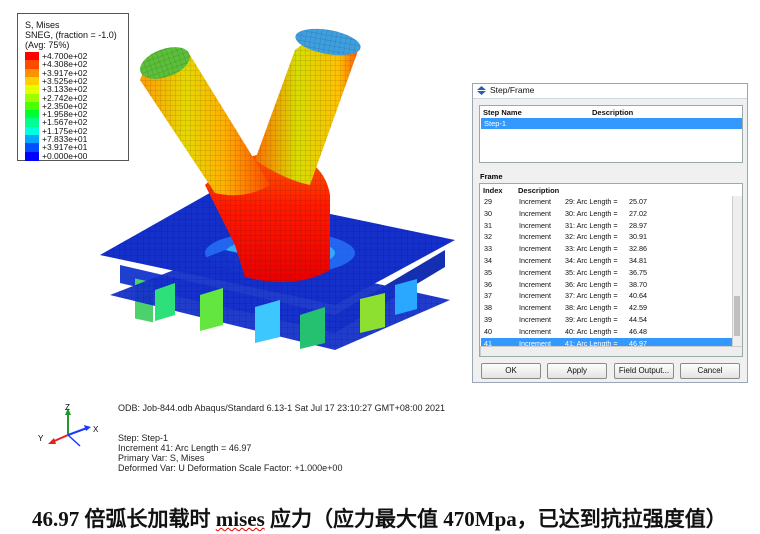 The width and height of the screenshot is (760, 534). Describe the element at coordinates (710, 371) in the screenshot. I see `cancel-button: Cancel` at that location.